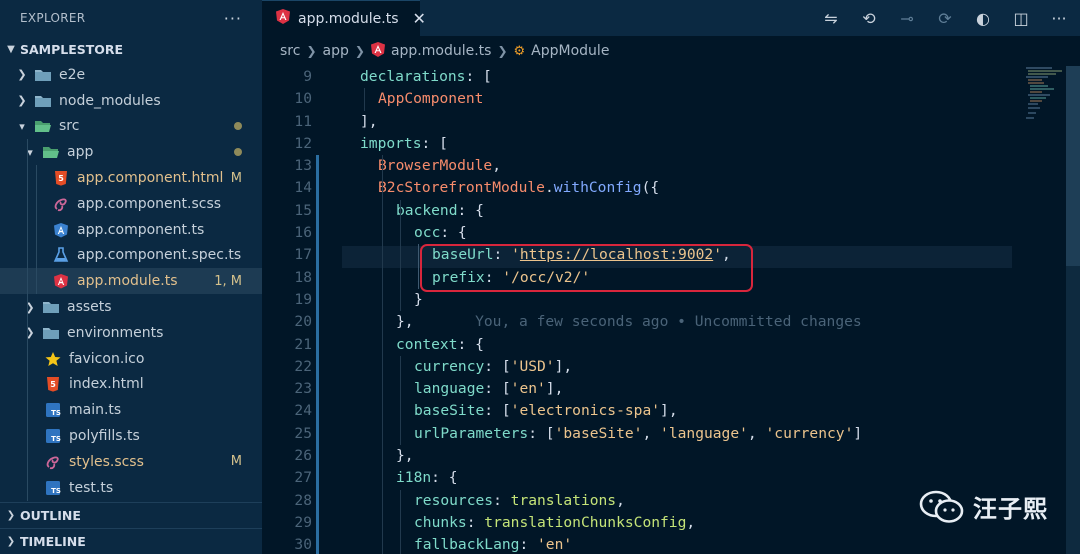 The image size is (1080, 554). What do you see at coordinates (131, 385) in the screenshot?
I see `tree-item-index-html: 5 index.html` at bounding box center [131, 385].